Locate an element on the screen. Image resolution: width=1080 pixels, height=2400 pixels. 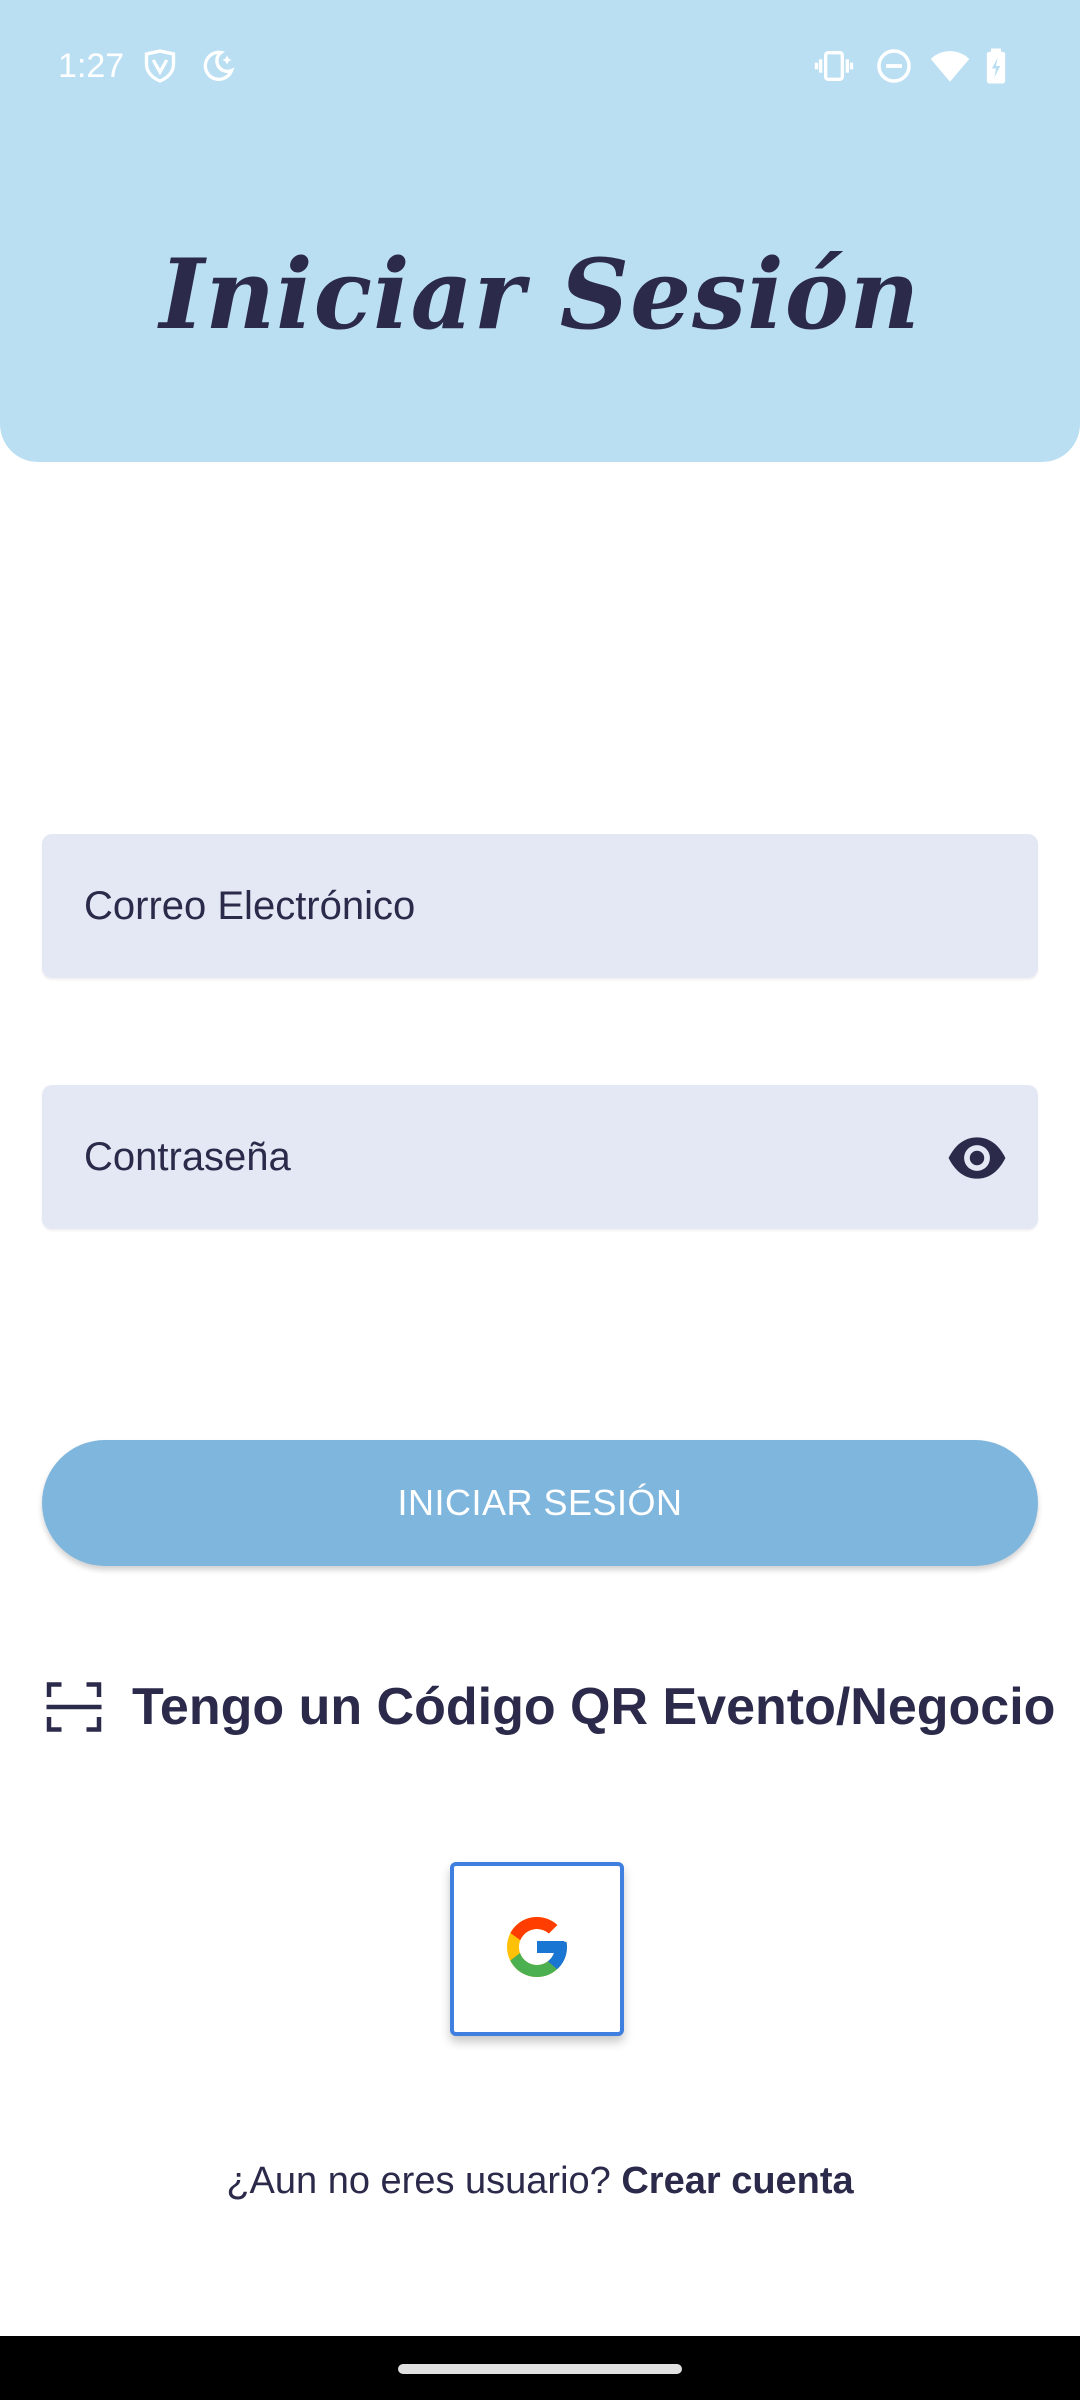
qr-code-label: Tengo un Código QR Evento/Negocio is located at coordinates (594, 1707).